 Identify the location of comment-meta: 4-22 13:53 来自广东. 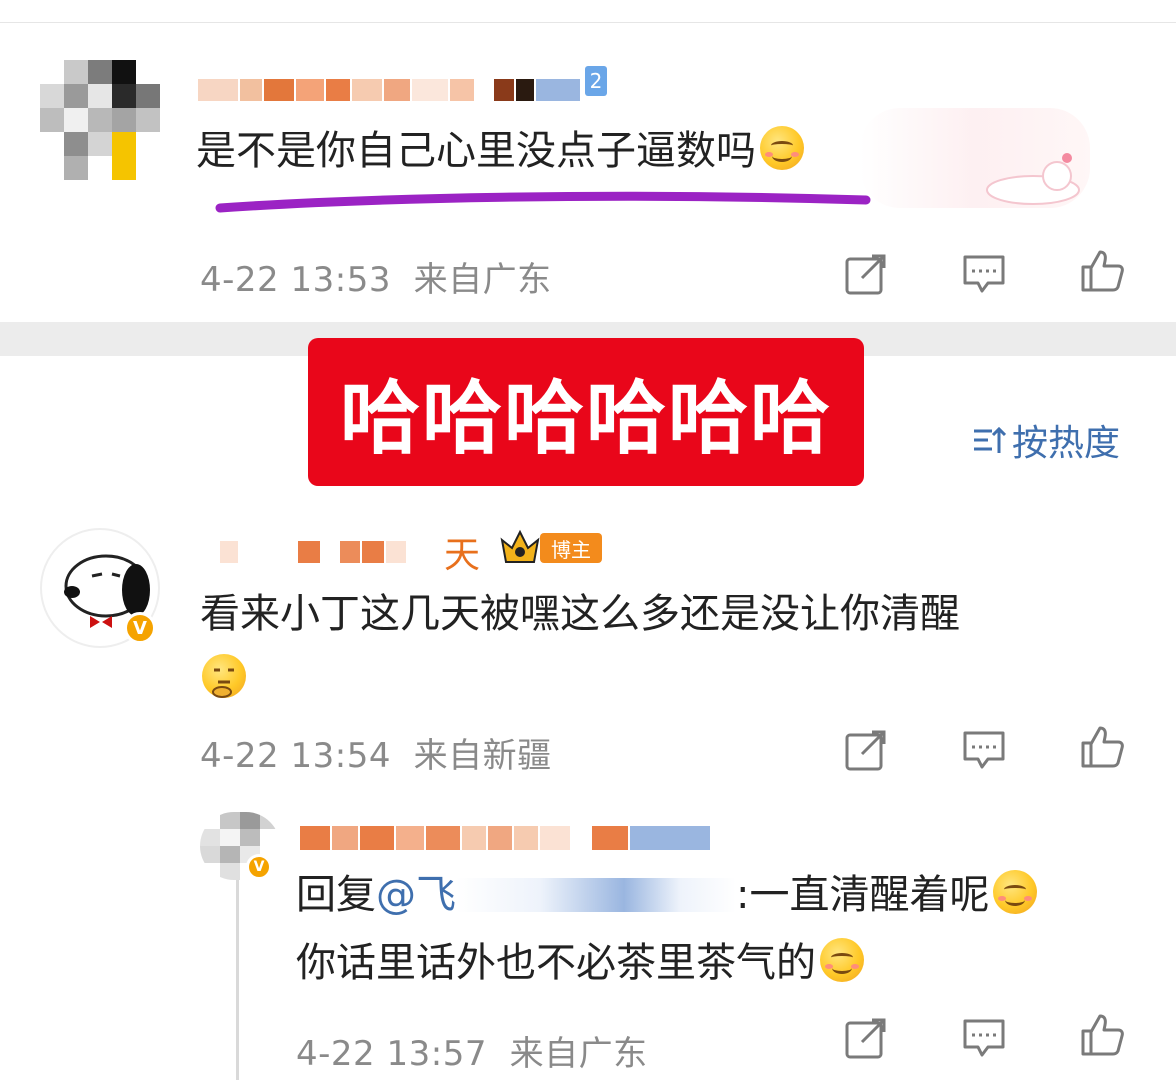
(376, 280).